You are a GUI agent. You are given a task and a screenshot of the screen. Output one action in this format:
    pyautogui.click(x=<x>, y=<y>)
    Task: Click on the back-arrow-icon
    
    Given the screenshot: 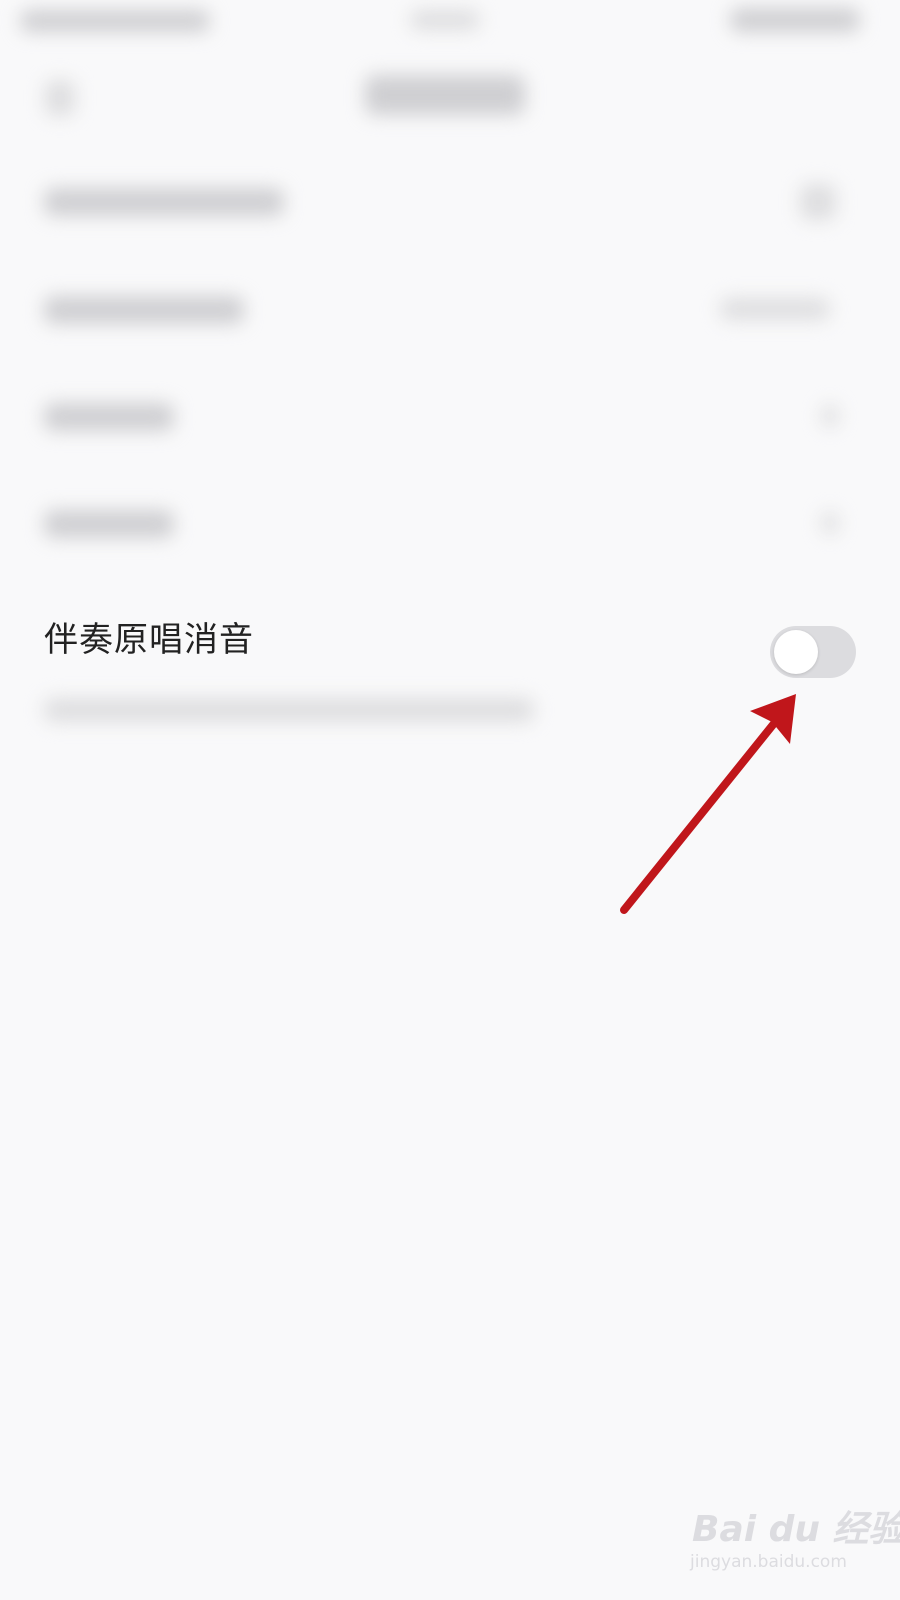 What is the action you would take?
    pyautogui.click(x=60, y=98)
    